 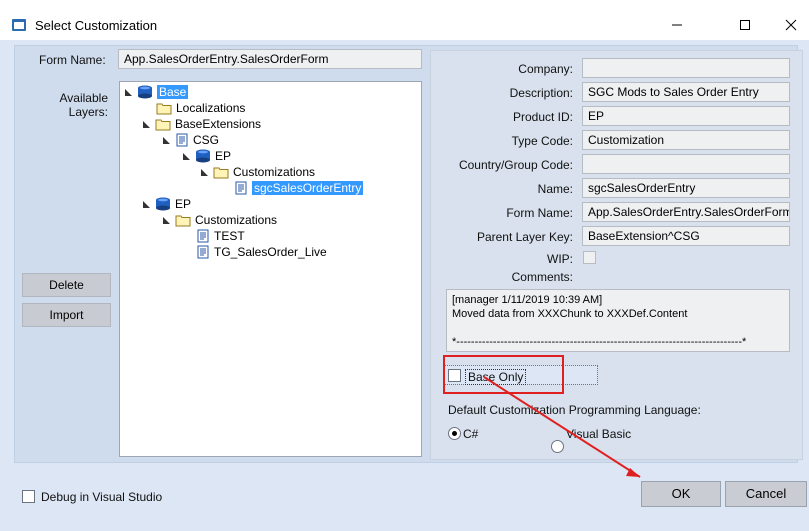 I want to click on annotation-overlay, so click(x=542, y=416).